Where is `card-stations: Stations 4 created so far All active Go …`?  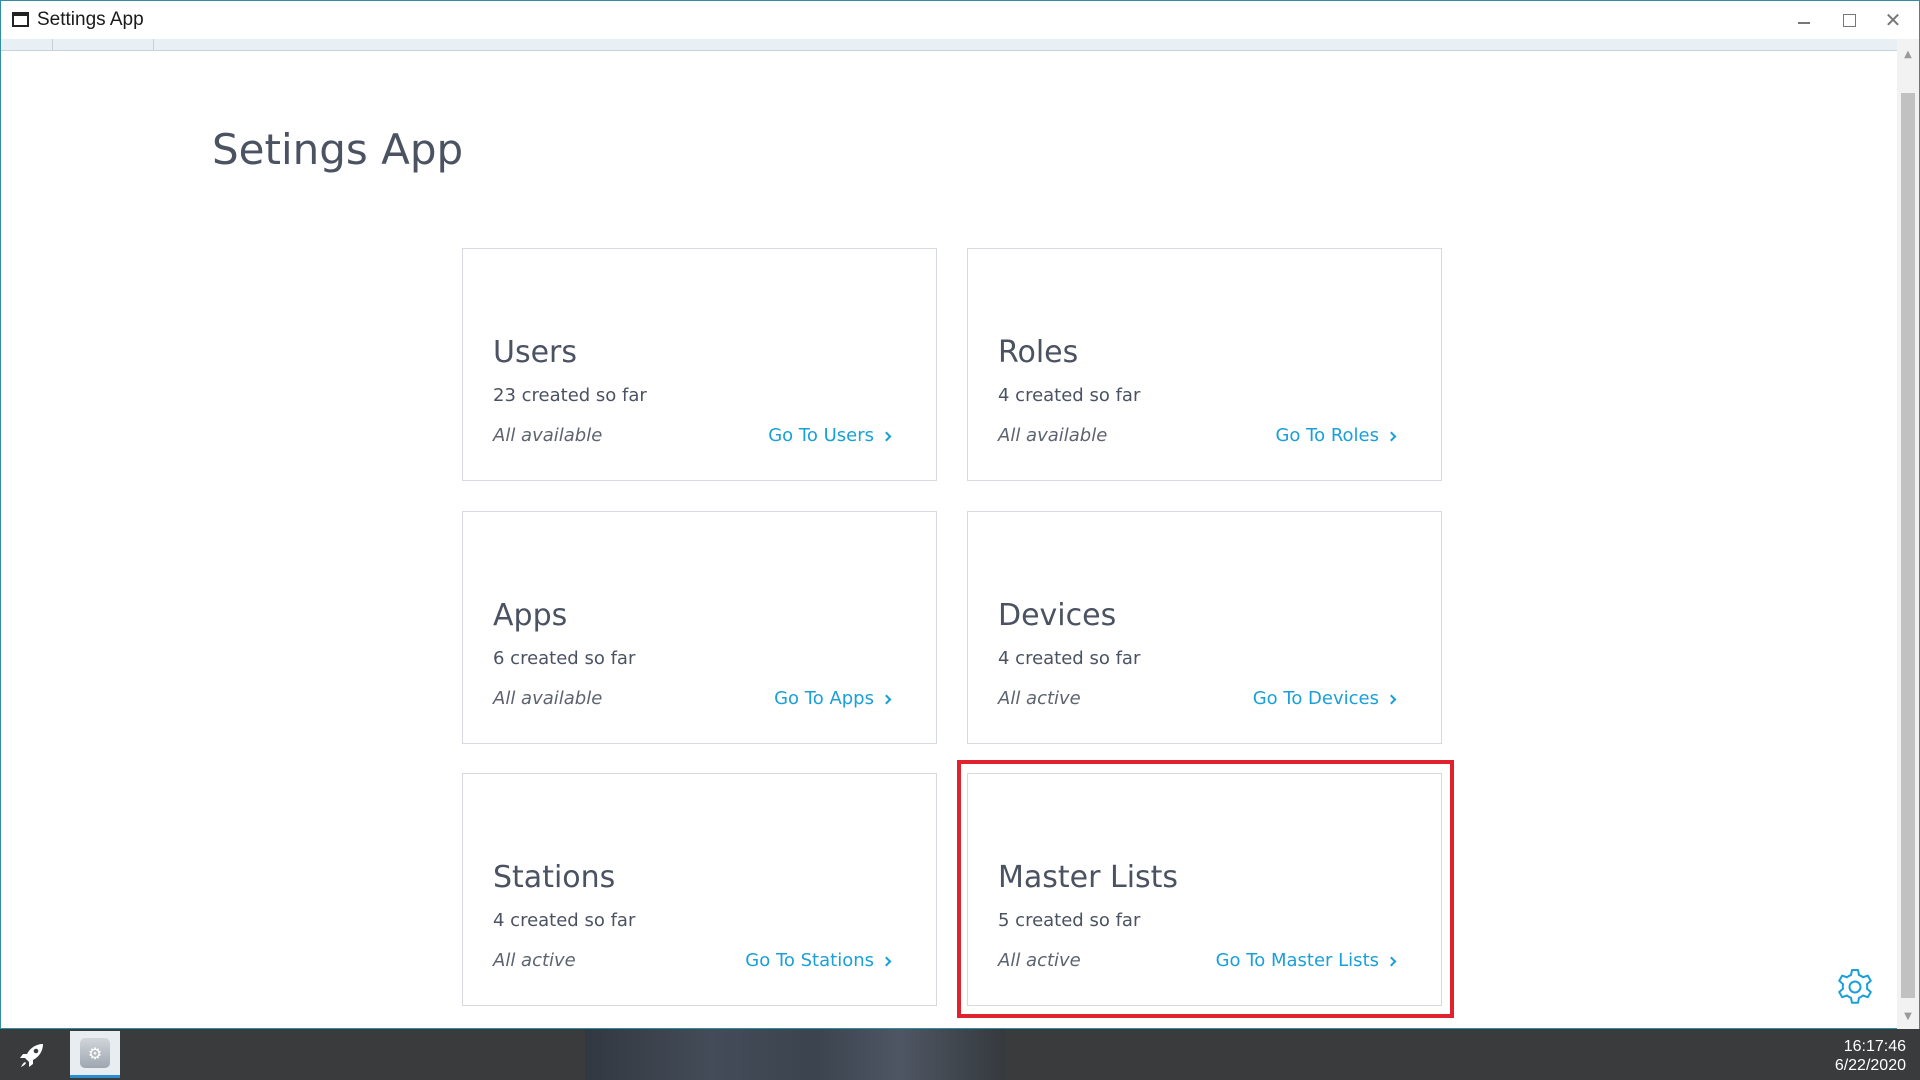
card-stations: Stations 4 created so far All active Go … is located at coordinates (699, 889).